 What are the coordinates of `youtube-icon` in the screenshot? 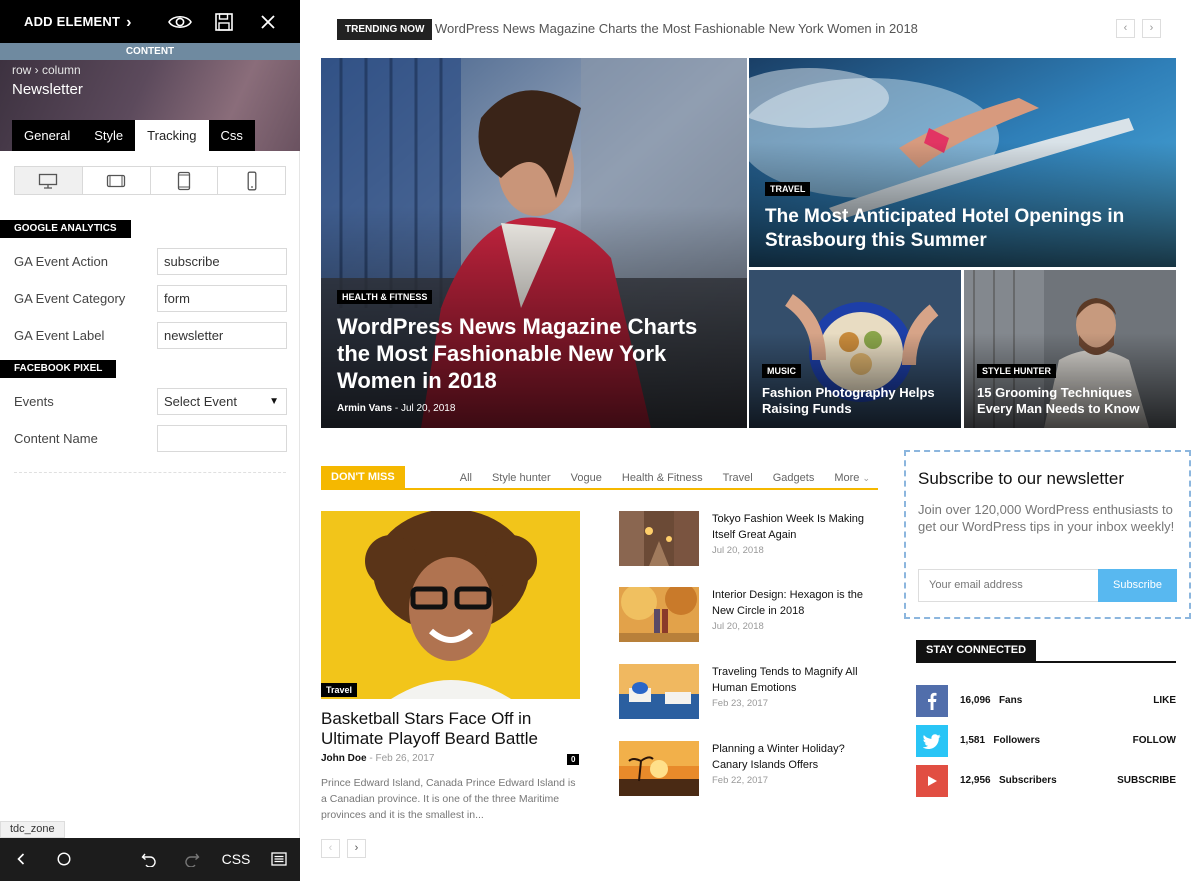 It's located at (932, 781).